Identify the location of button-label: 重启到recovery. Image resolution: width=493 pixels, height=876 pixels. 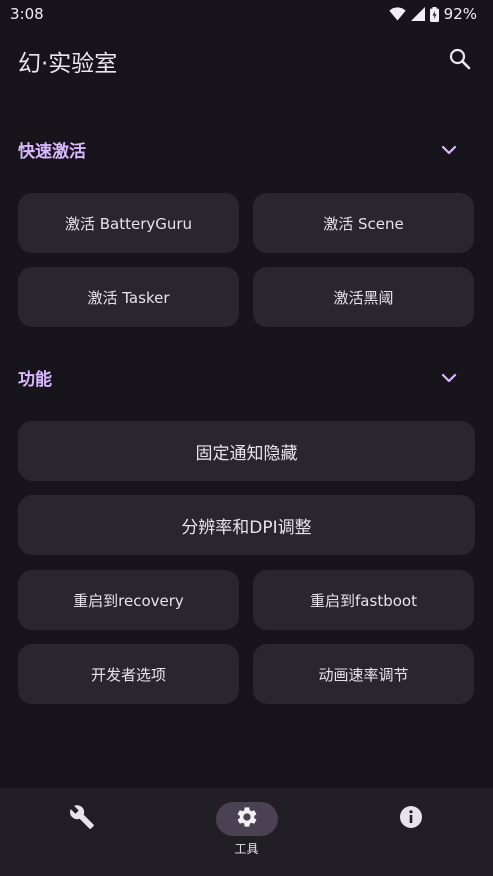
(128, 600).